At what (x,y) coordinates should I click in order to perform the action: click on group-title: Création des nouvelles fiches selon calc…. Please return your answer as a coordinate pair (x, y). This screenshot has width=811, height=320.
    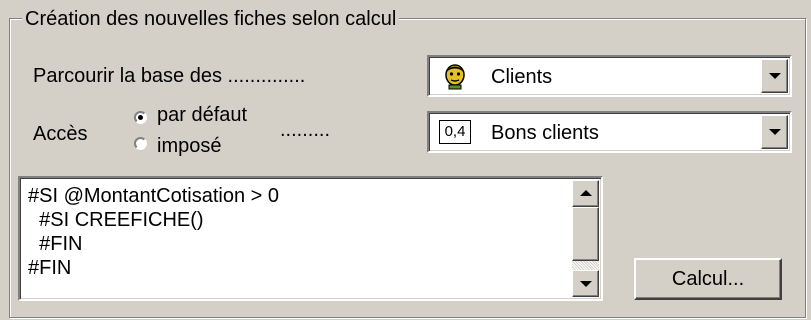
    Looking at the image, I should click on (211, 19).